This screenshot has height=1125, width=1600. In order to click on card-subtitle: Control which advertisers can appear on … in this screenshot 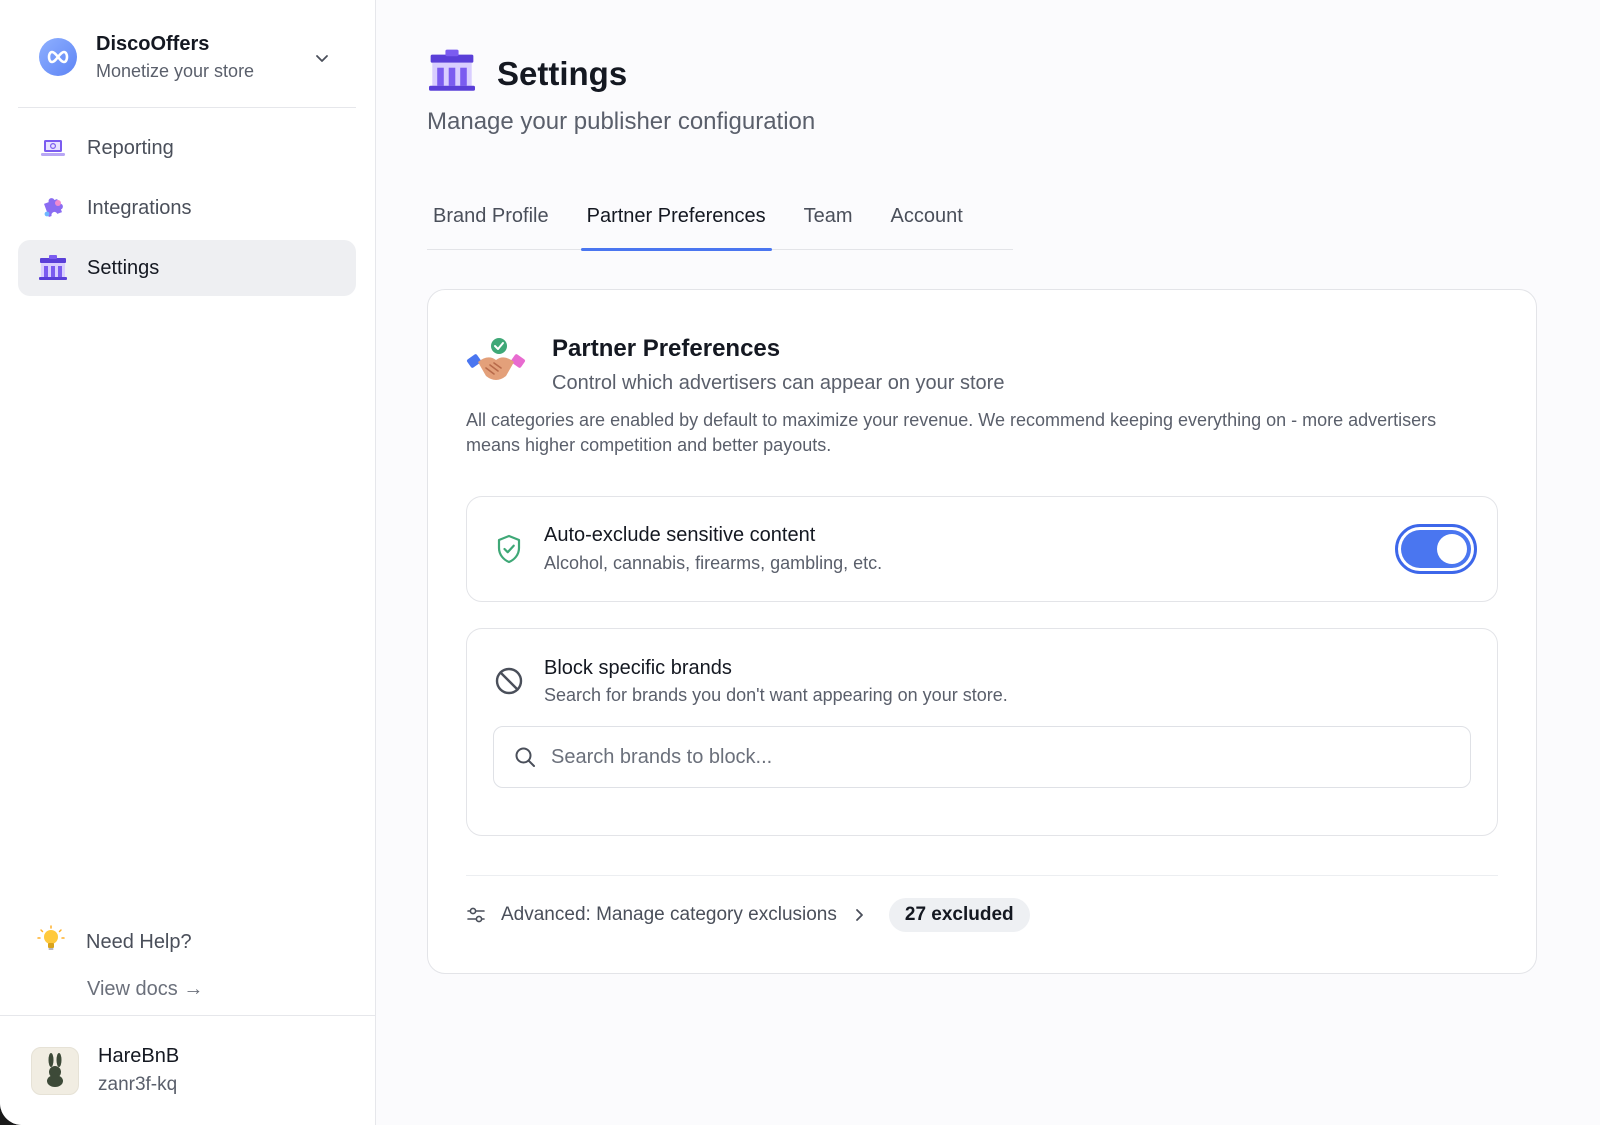, I will do `click(778, 383)`.